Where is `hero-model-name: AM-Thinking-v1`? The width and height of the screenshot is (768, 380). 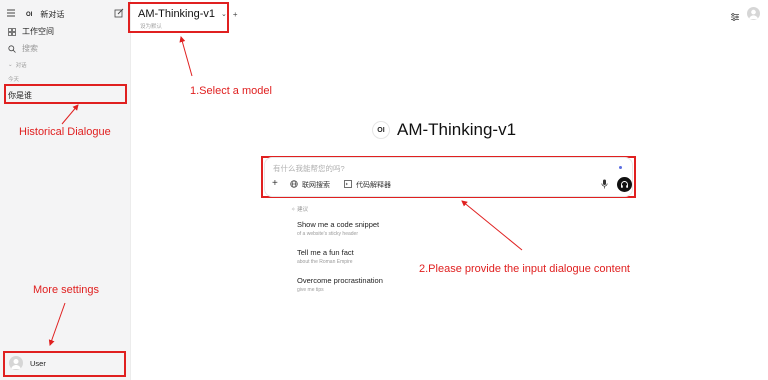
hero-model-name: AM-Thinking-v1 is located at coordinates (457, 129).